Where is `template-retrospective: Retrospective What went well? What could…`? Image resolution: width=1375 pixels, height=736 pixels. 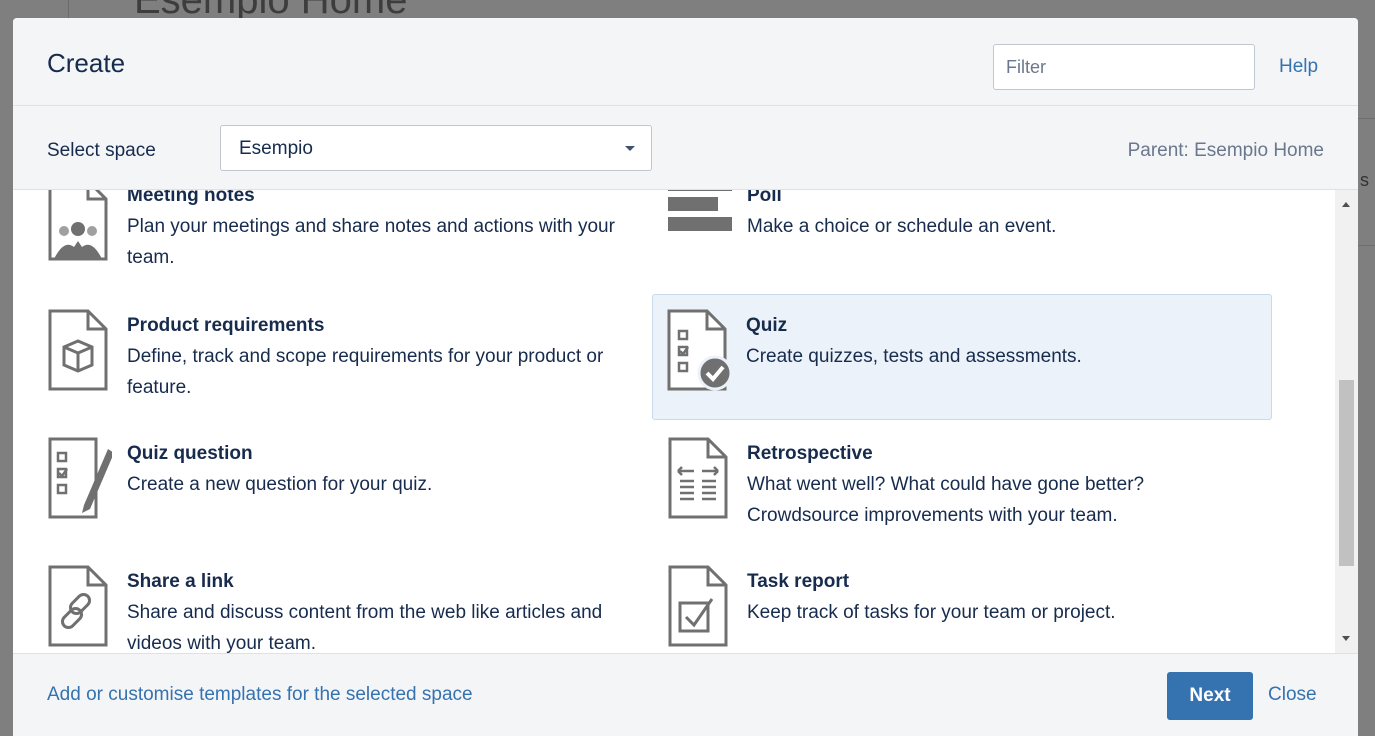 template-retrospective: Retrospective What went well? What could… is located at coordinates (963, 485).